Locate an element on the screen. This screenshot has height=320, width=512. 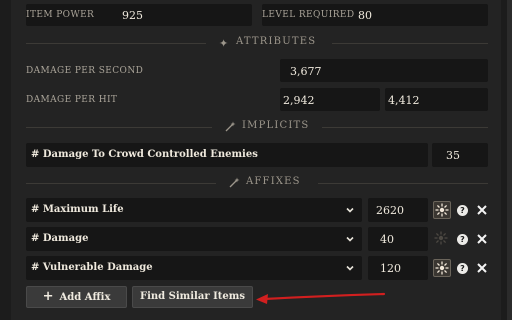
implicit-name-field: # Damage To Crowd Controlled Enemies is located at coordinates (227, 155).